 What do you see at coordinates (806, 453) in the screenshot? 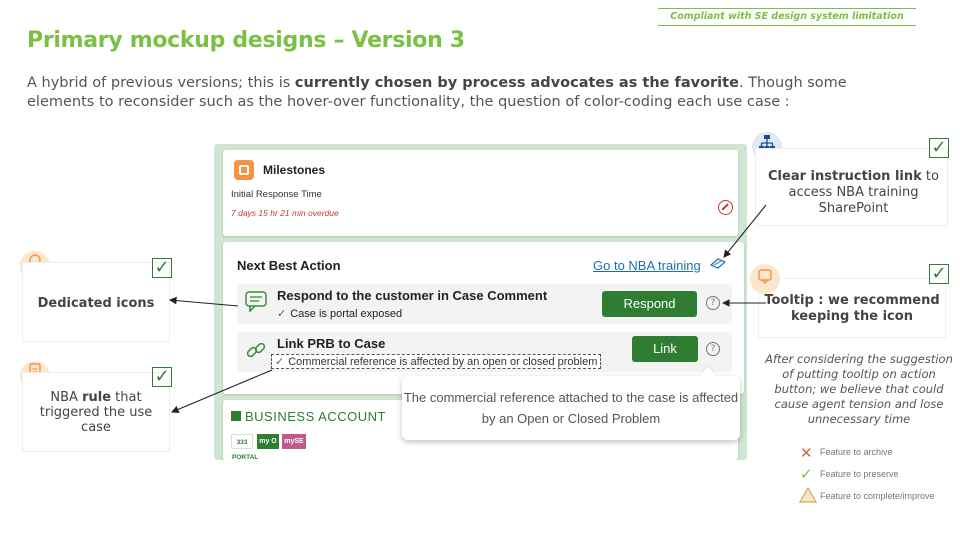
I see `archive-icon: ✕` at bounding box center [806, 453].